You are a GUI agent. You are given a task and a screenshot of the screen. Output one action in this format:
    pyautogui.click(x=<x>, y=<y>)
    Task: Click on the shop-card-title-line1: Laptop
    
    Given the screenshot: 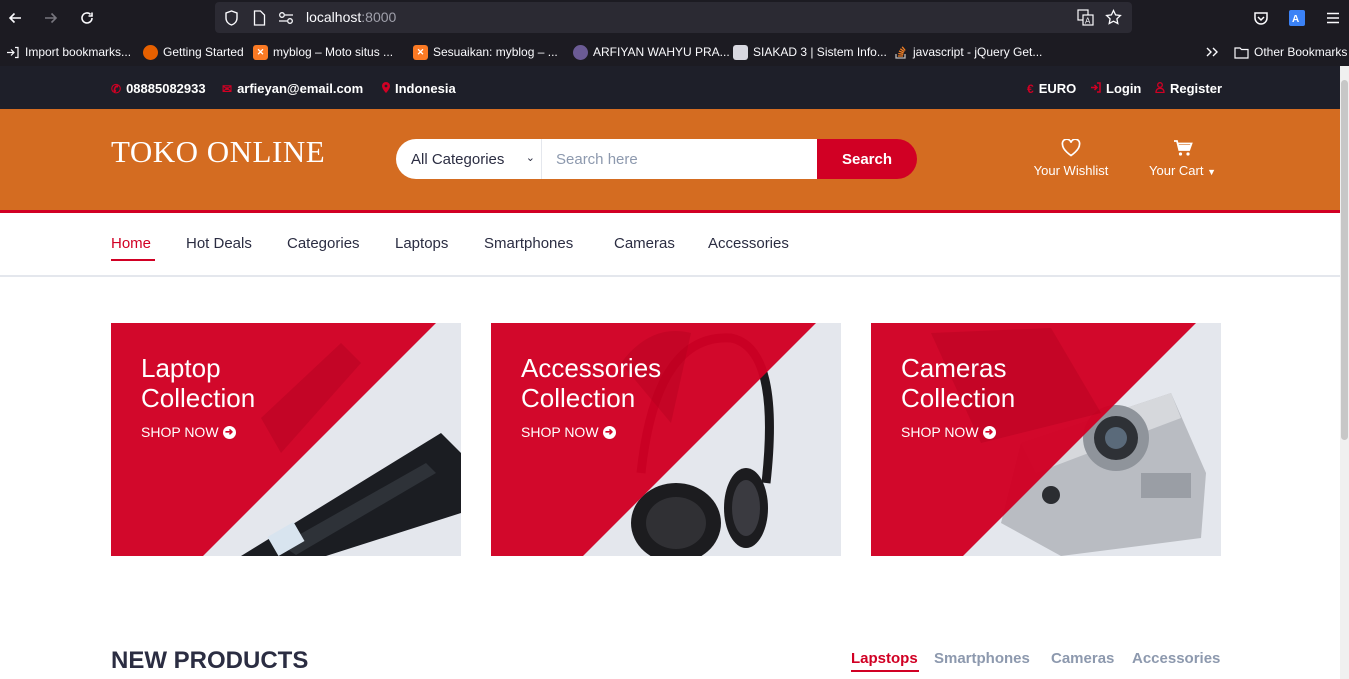 What is the action you would take?
    pyautogui.click(x=181, y=368)
    